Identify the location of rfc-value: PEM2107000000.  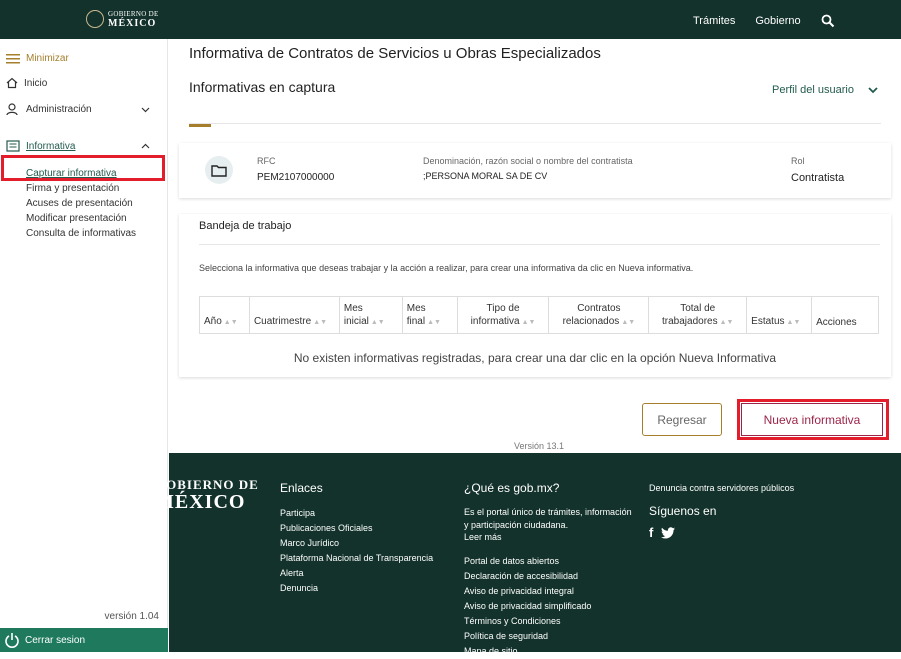
(296, 177).